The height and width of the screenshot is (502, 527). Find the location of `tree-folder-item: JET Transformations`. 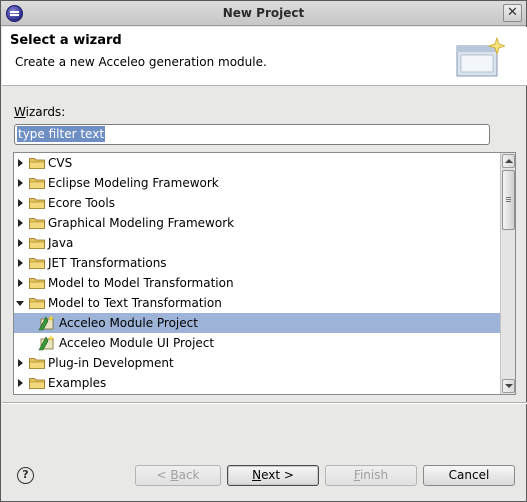

tree-folder-item: JET Transformations is located at coordinates (257, 263).